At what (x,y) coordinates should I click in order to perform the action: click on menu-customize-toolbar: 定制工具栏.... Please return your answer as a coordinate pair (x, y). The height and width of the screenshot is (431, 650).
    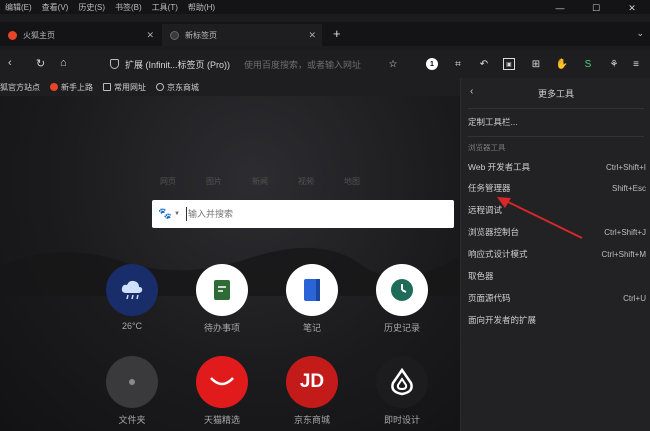
    Looking at the image, I should click on (557, 122).